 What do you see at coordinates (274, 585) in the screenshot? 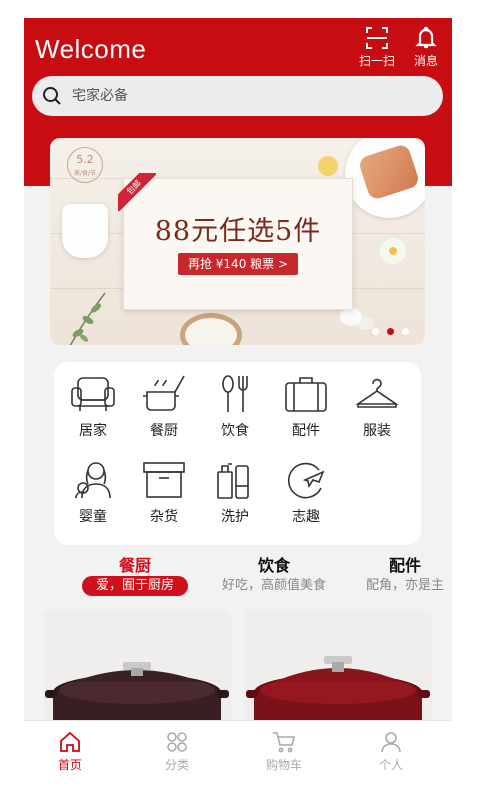
I see `featured-tab-sub: 好吃，高颜值美食` at bounding box center [274, 585].